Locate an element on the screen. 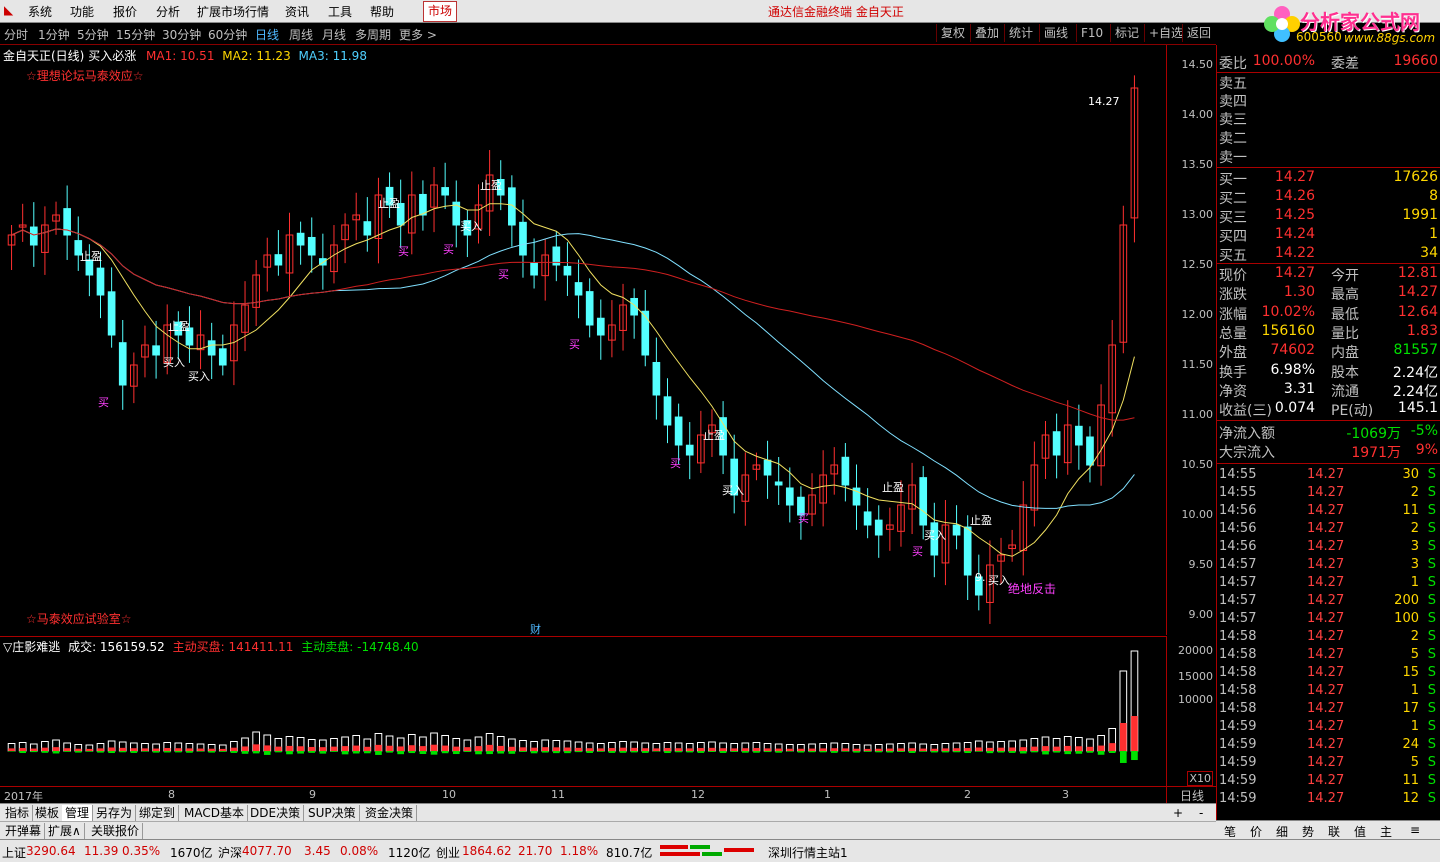 The image size is (1440, 862). tick-volume: 24 is located at coordinates (1410, 744).